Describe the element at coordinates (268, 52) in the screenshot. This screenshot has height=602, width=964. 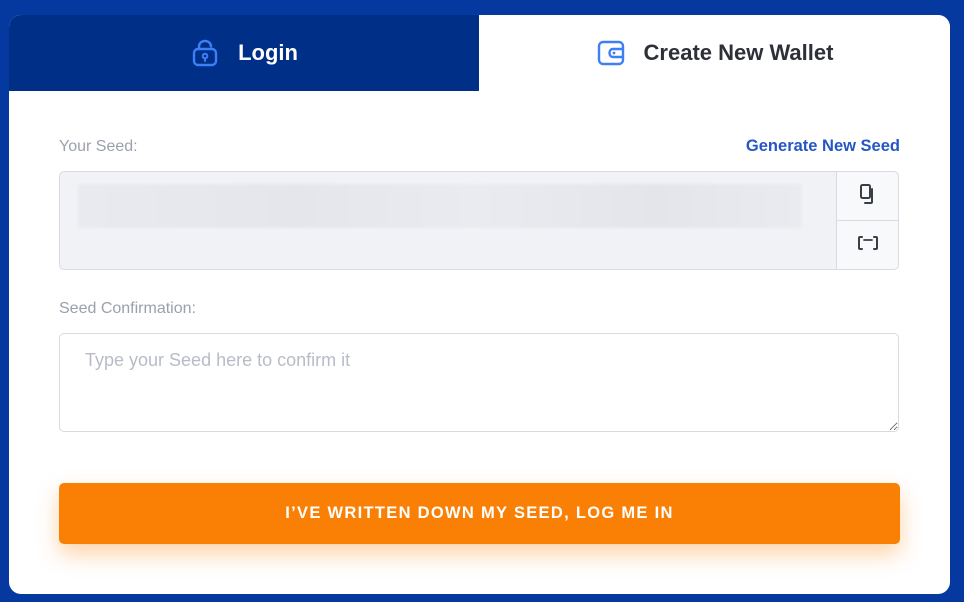
I see `tab-login-label: Login` at that location.